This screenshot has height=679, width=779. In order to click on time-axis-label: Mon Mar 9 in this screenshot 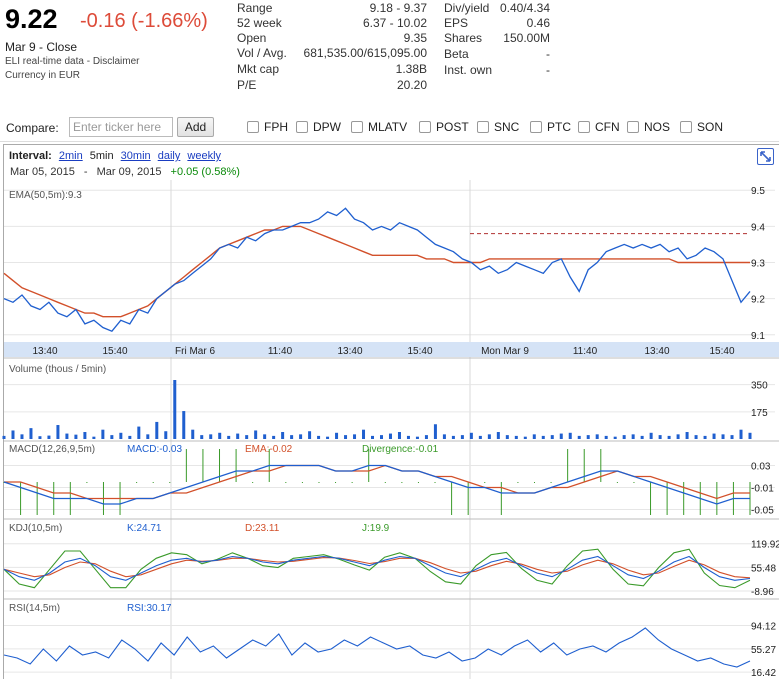, I will do `click(505, 351)`.